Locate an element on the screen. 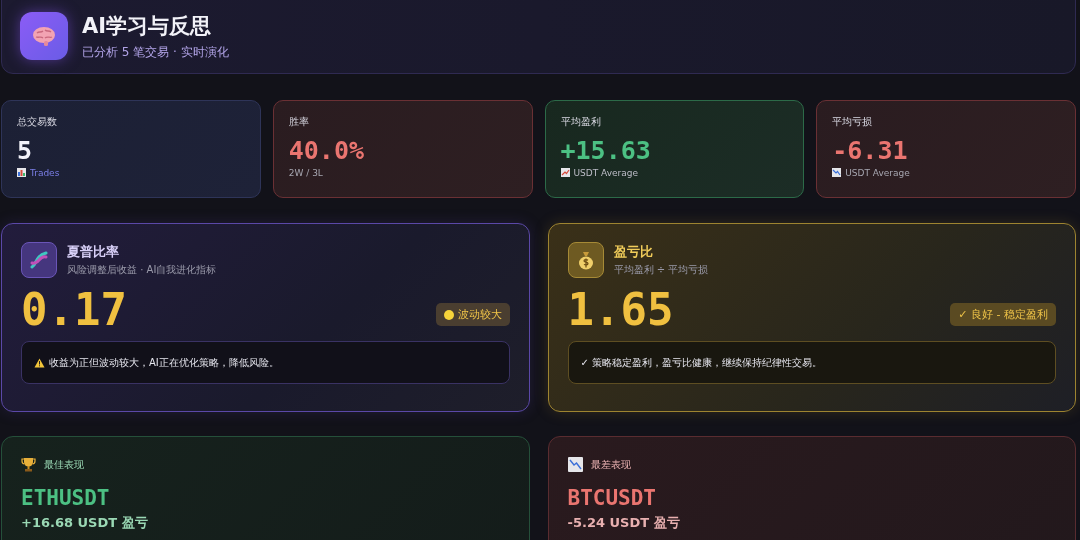  money-bag-icon is located at coordinates (585, 260).